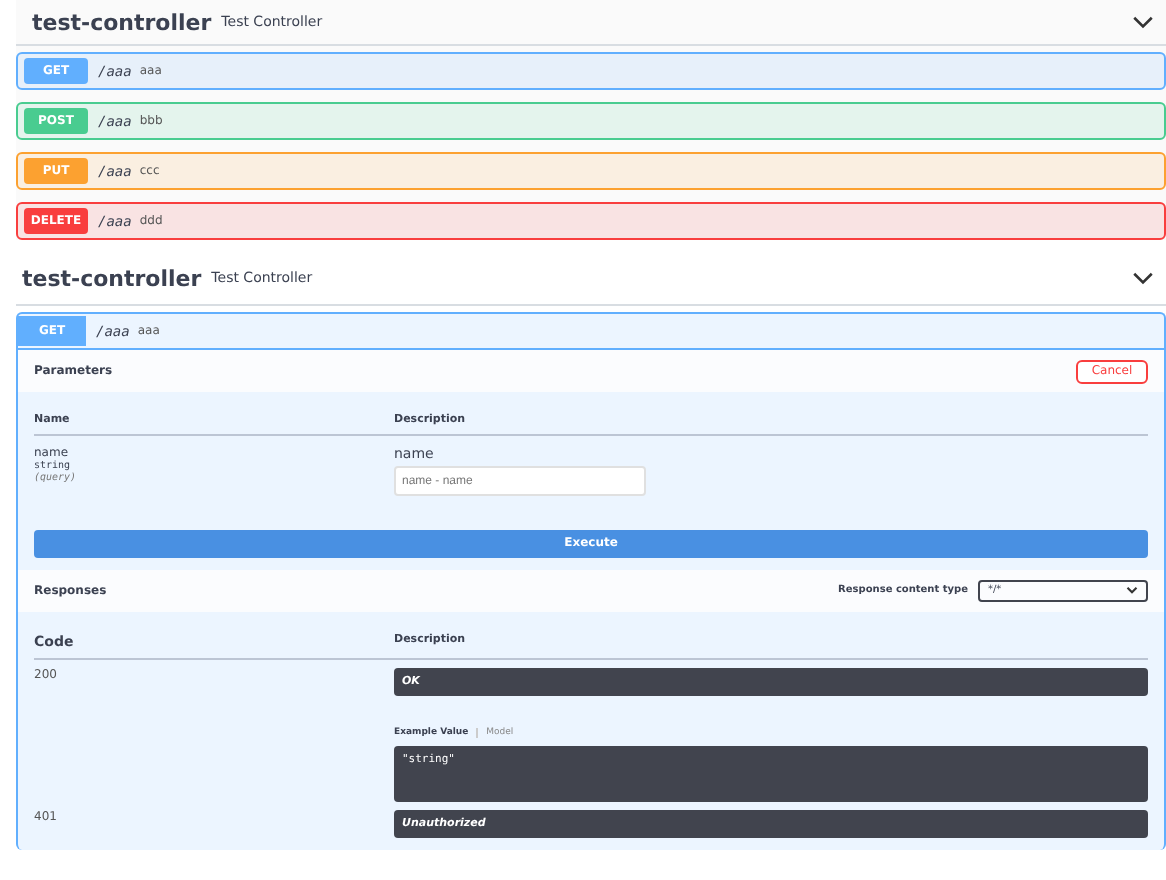 The width and height of the screenshot is (1166, 880). Describe the element at coordinates (1132, 590) in the screenshot. I see `caret-icon` at that location.